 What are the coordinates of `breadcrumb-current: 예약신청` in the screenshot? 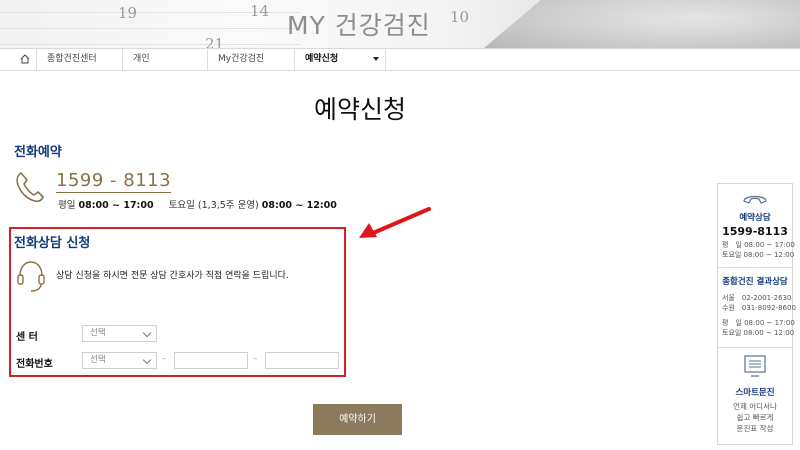 It's located at (322, 59).